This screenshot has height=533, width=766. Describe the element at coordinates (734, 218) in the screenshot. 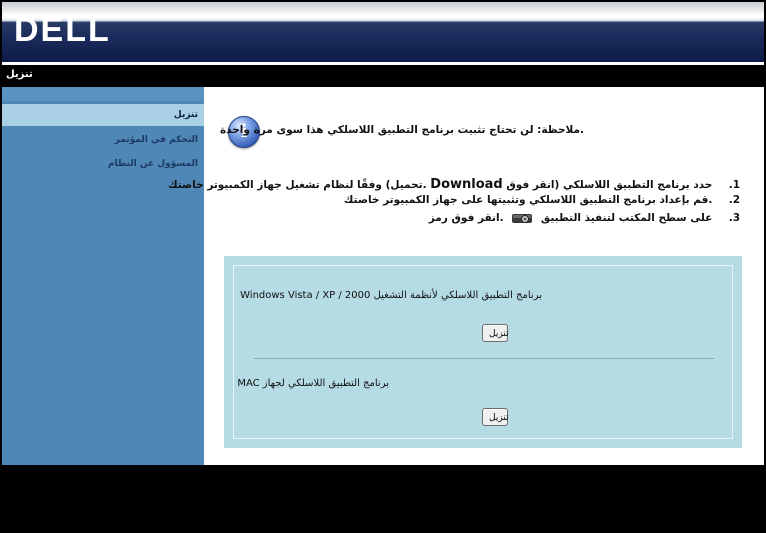

I see `step-number: 3.` at that location.